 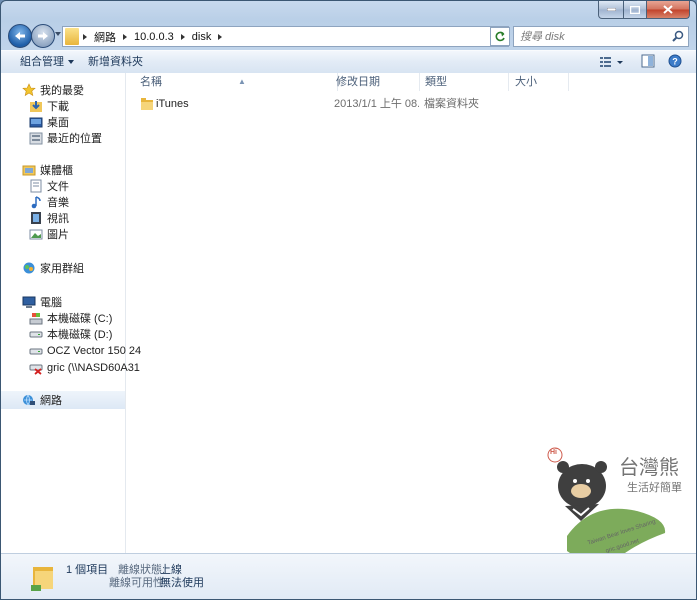 I want to click on nav-item-label: 圖片, so click(x=58, y=235).